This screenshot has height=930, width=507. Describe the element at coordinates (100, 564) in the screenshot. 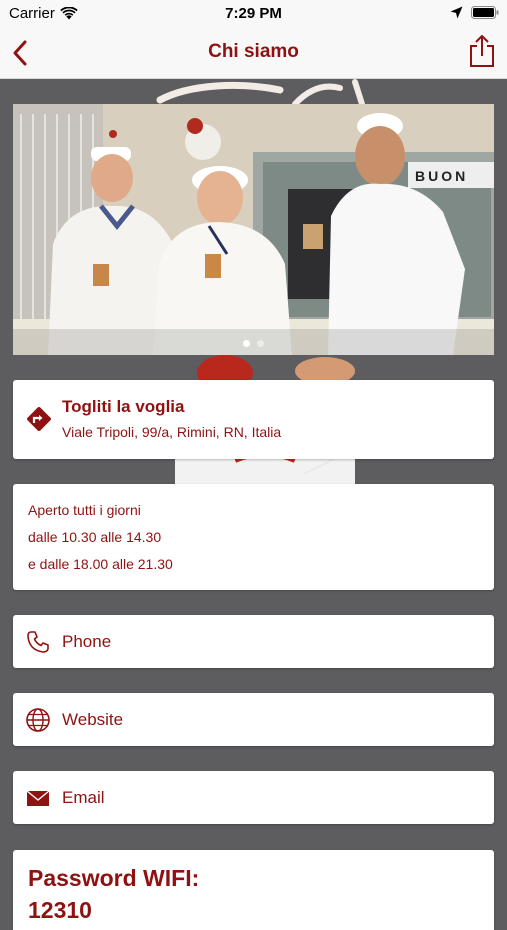

I see `hours-line: e dalle 18.00 alle 21.30` at that location.